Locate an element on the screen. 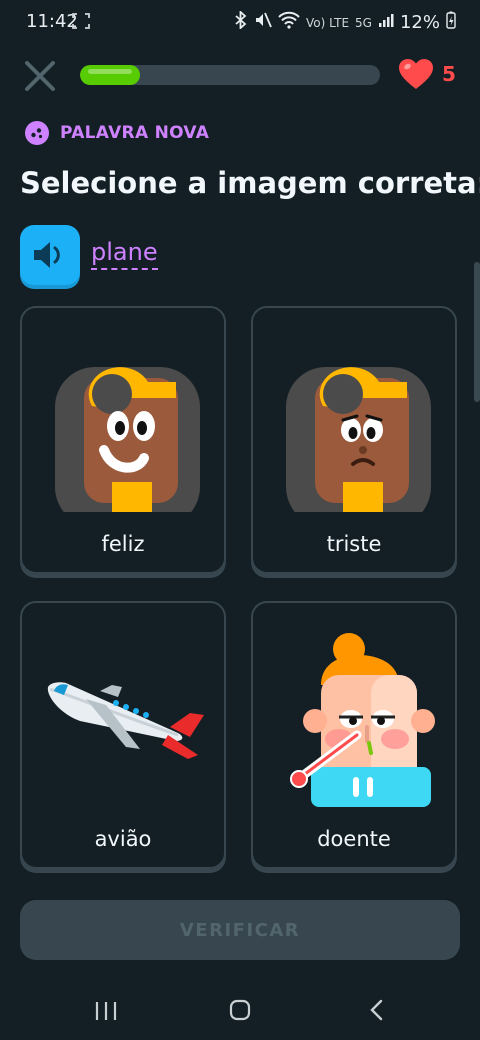 Image resolution: width=480 pixels, height=1040 pixels. bluetooth-icon is located at coordinates (241, 21).